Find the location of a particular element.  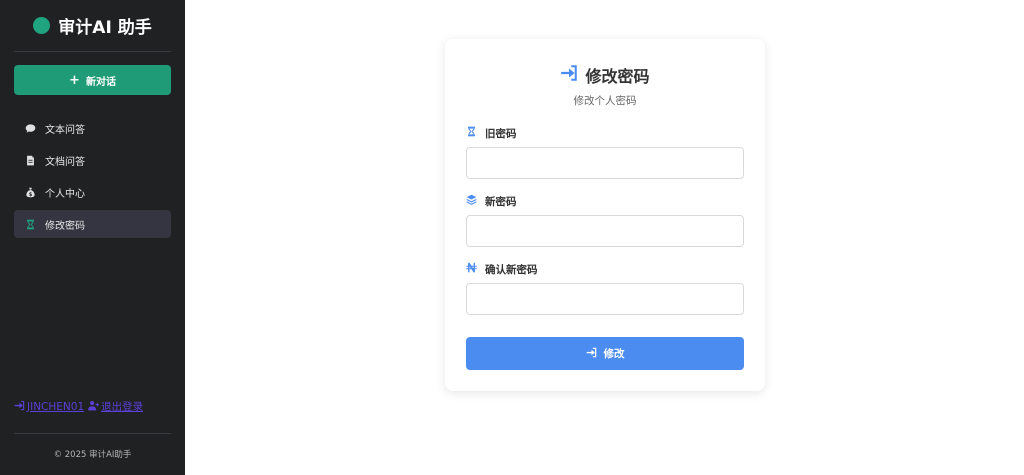

sidebar-footer: © 2025 审计AI助手 is located at coordinates (92, 446).